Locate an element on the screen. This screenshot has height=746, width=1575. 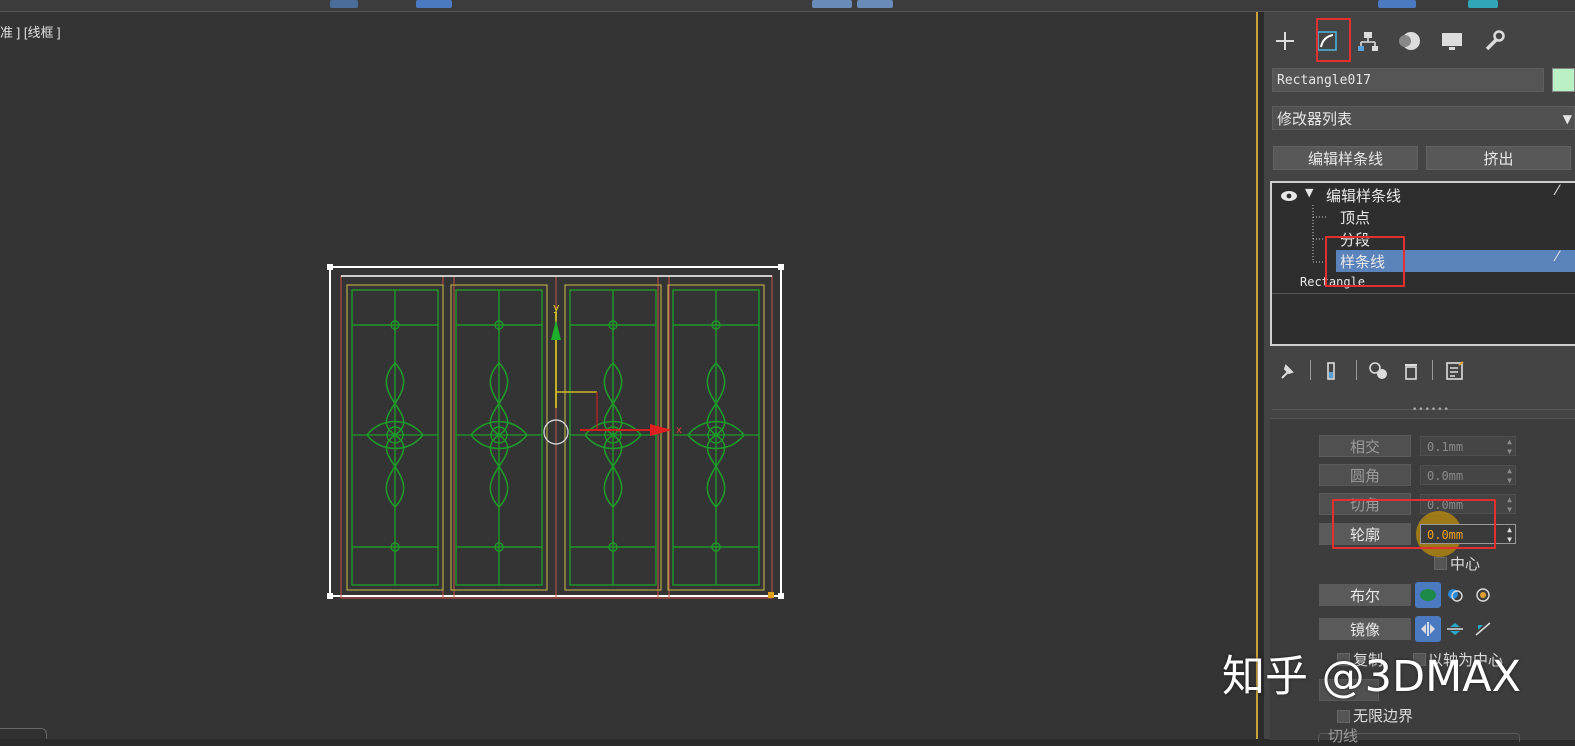
center-label: 中心 is located at coordinates (1465, 564).